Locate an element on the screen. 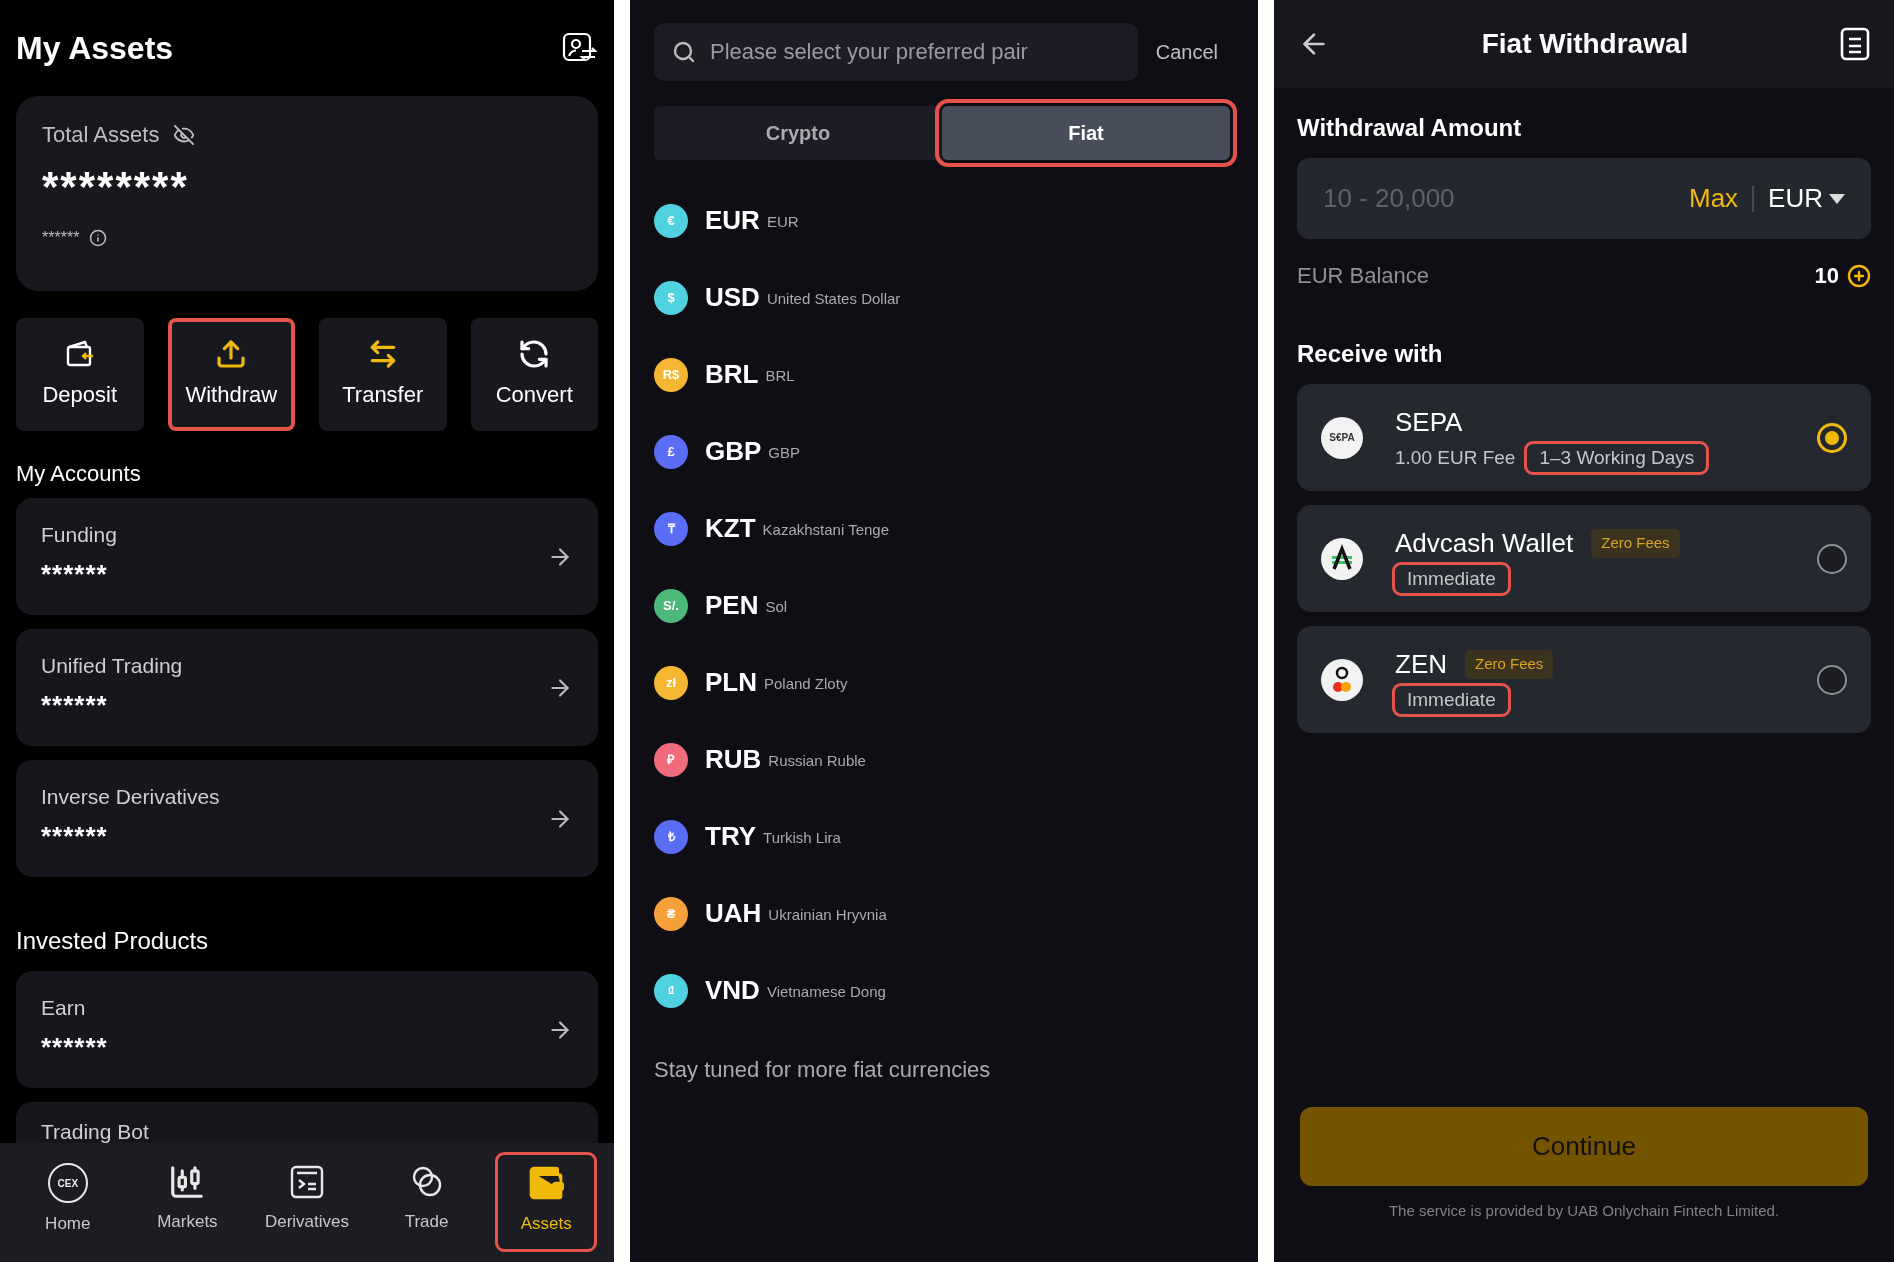  nav-tab: CEX Home is located at coordinates (67, 1202).